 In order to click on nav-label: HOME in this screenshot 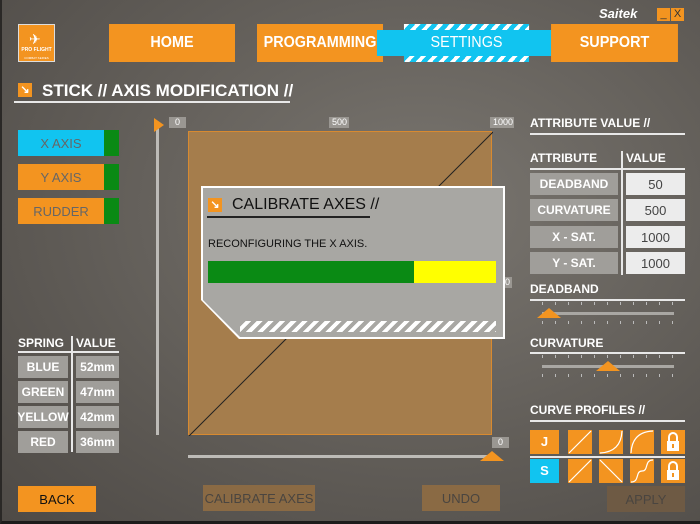, I will do `click(172, 42)`.